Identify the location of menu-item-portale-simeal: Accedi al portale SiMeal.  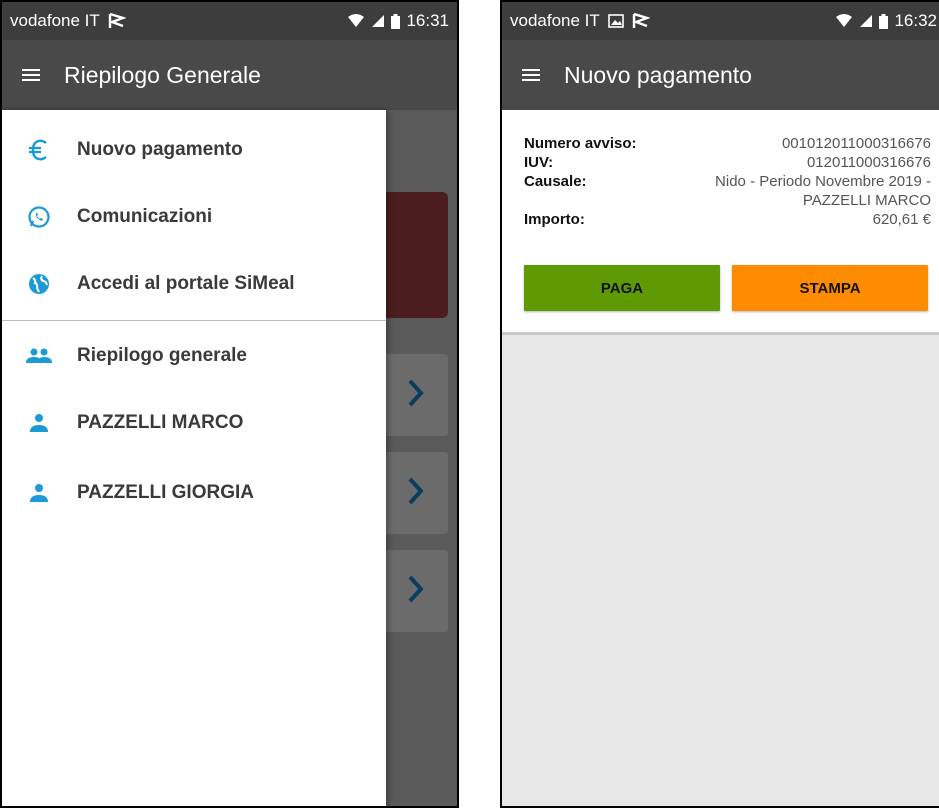
(194, 284).